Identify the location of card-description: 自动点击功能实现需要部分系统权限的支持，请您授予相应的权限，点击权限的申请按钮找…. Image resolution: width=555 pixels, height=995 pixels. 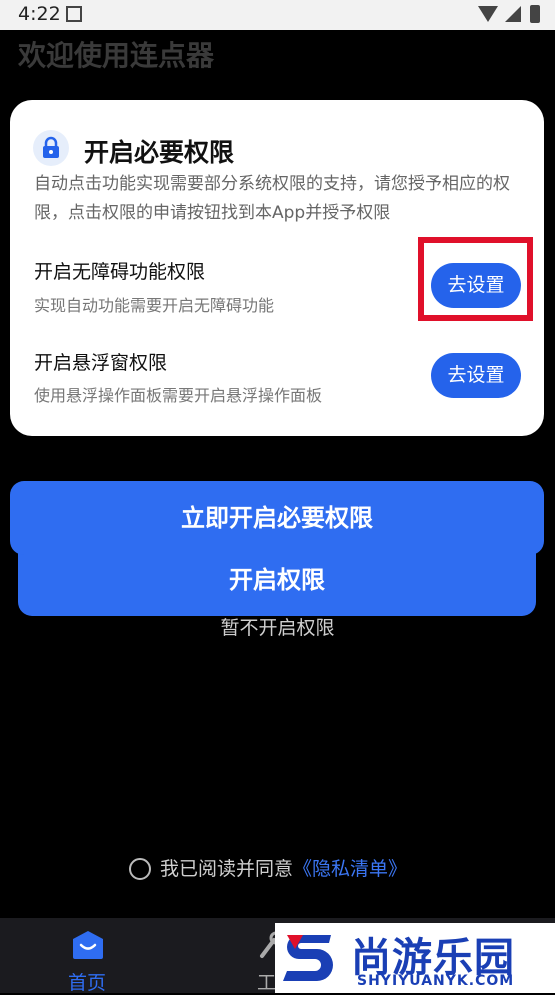
(272, 198).